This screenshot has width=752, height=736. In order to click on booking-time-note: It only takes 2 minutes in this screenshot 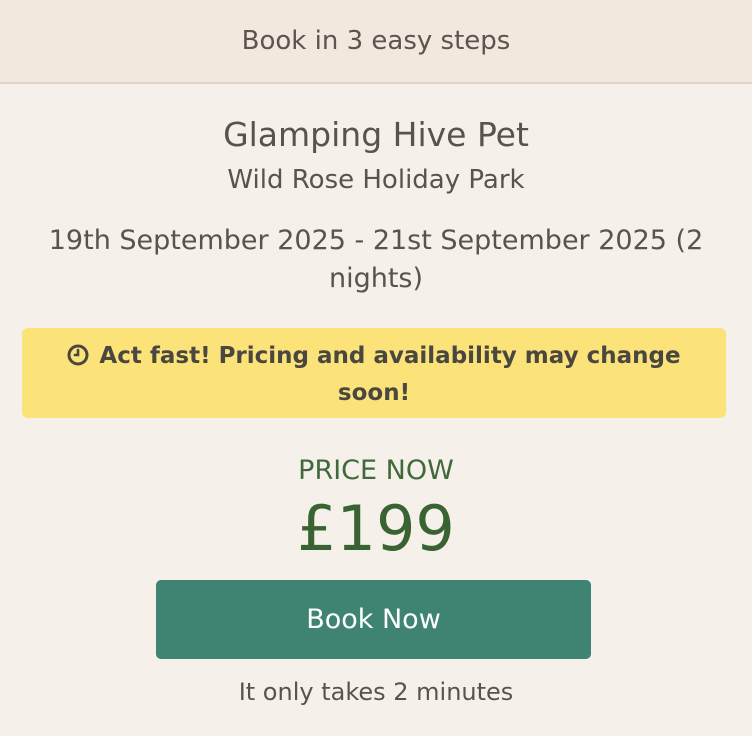, I will do `click(376, 692)`.